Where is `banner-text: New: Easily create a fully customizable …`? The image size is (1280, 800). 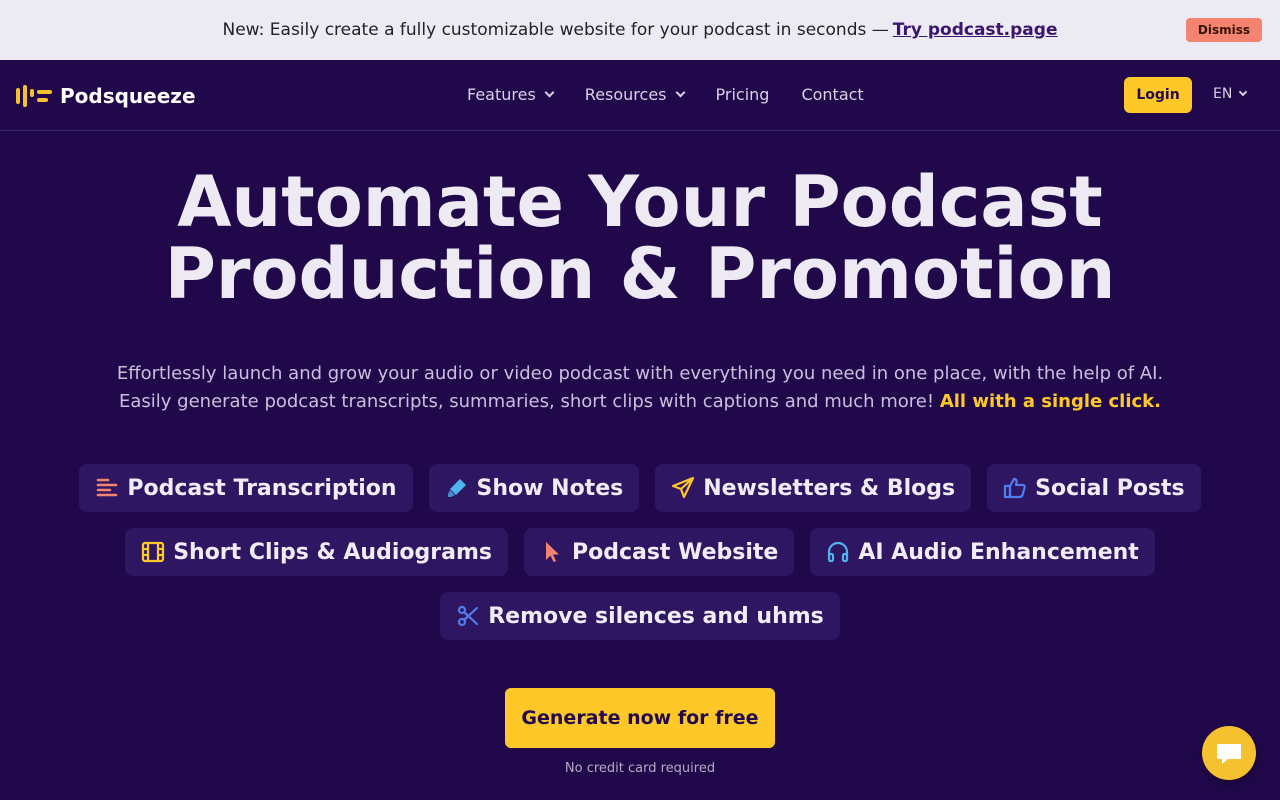 banner-text: New: Easily create a fully customizable … is located at coordinates (555, 30).